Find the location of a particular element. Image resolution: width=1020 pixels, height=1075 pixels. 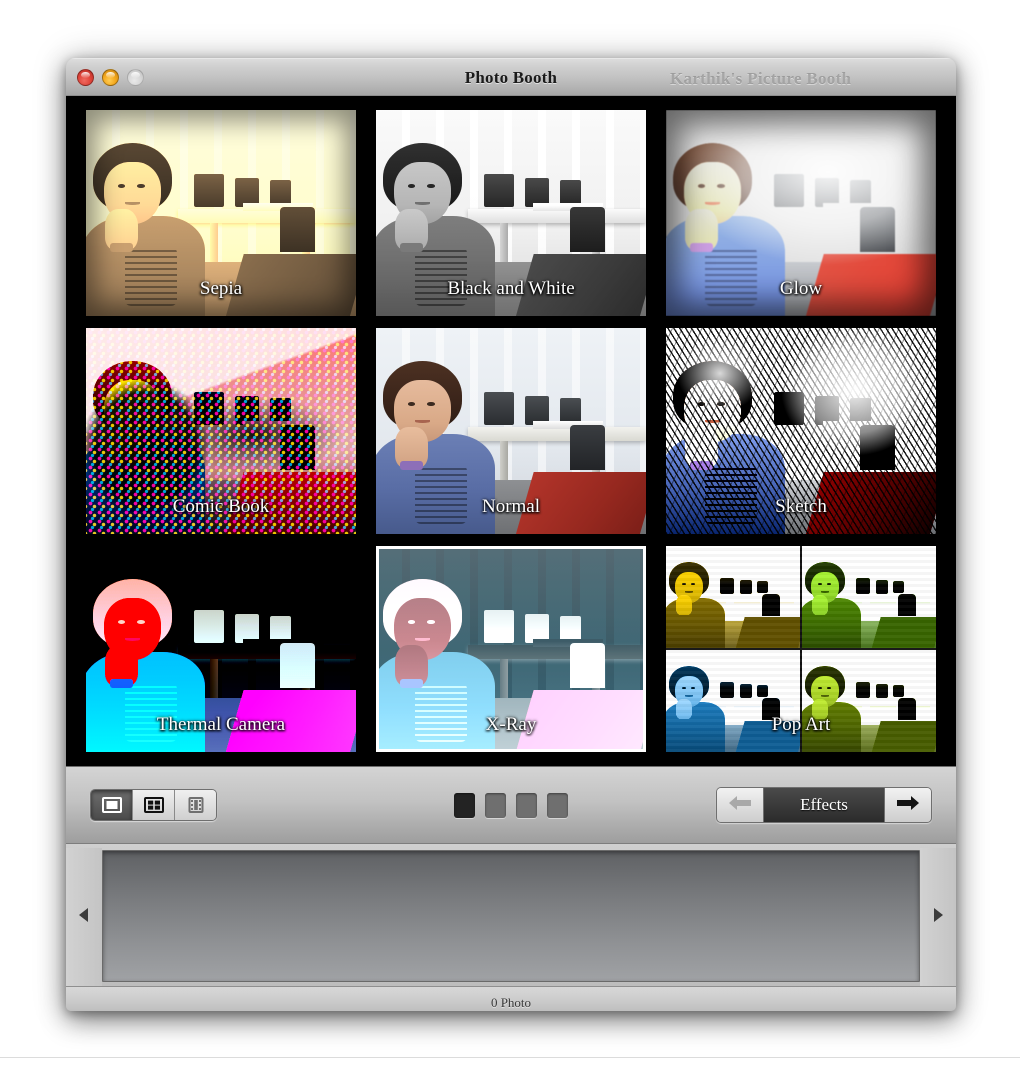

effect-tile-glow: Glow is located at coordinates (801, 213).